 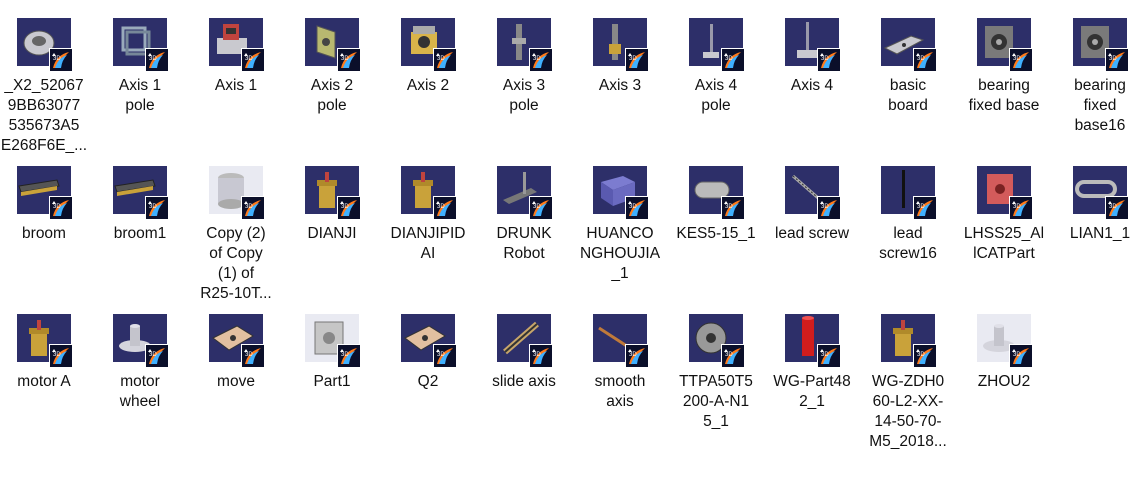 I want to click on file-item: 3D lead screw, so click(x=812, y=205).